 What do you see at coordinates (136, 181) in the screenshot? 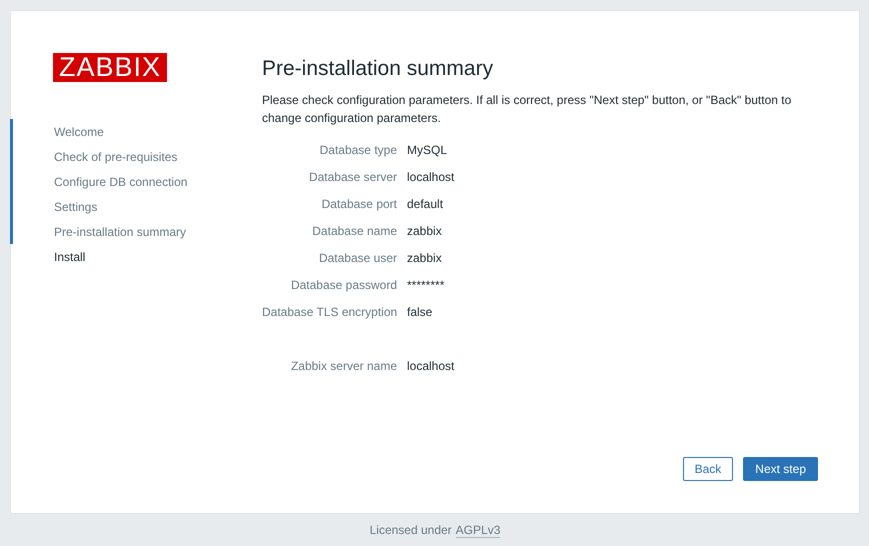
I see `step-item: Configure DB connection` at bounding box center [136, 181].